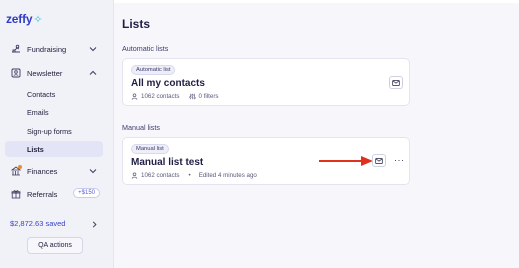 This screenshot has width=519, height=268. What do you see at coordinates (38, 112) in the screenshot?
I see `sidebar-subitem-label: Emails` at bounding box center [38, 112].